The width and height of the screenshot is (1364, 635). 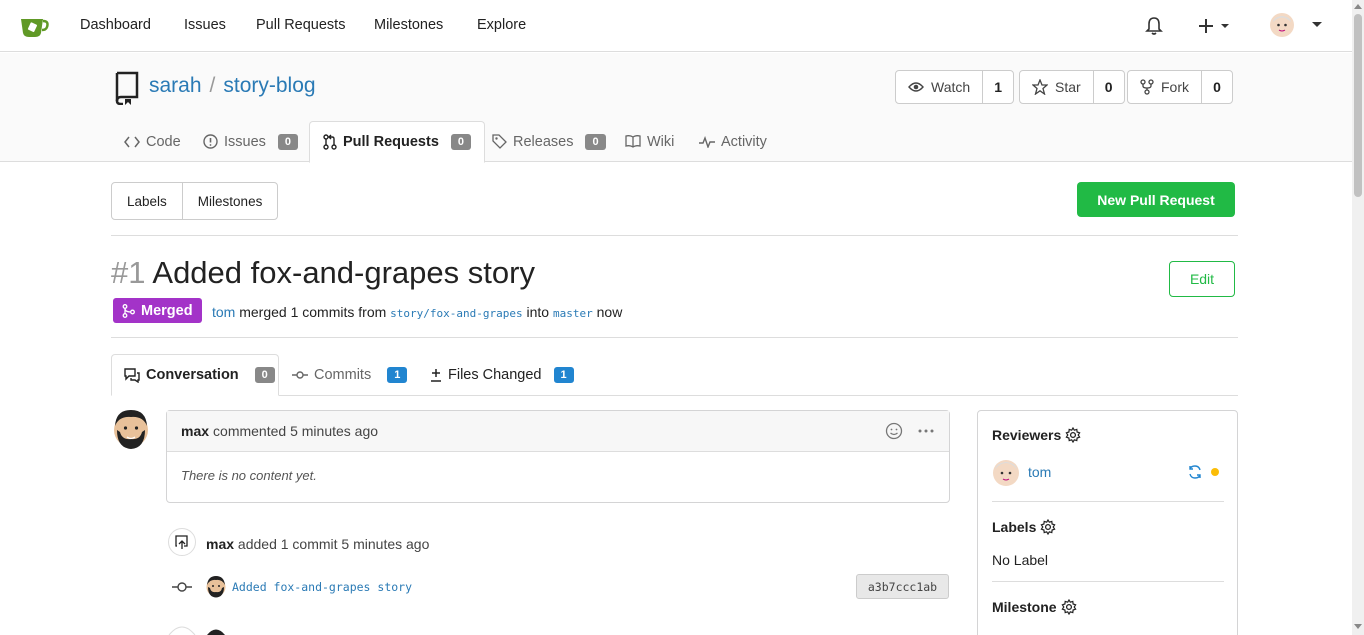 What do you see at coordinates (128, 272) in the screenshot?
I see `pr-number: #1` at bounding box center [128, 272].